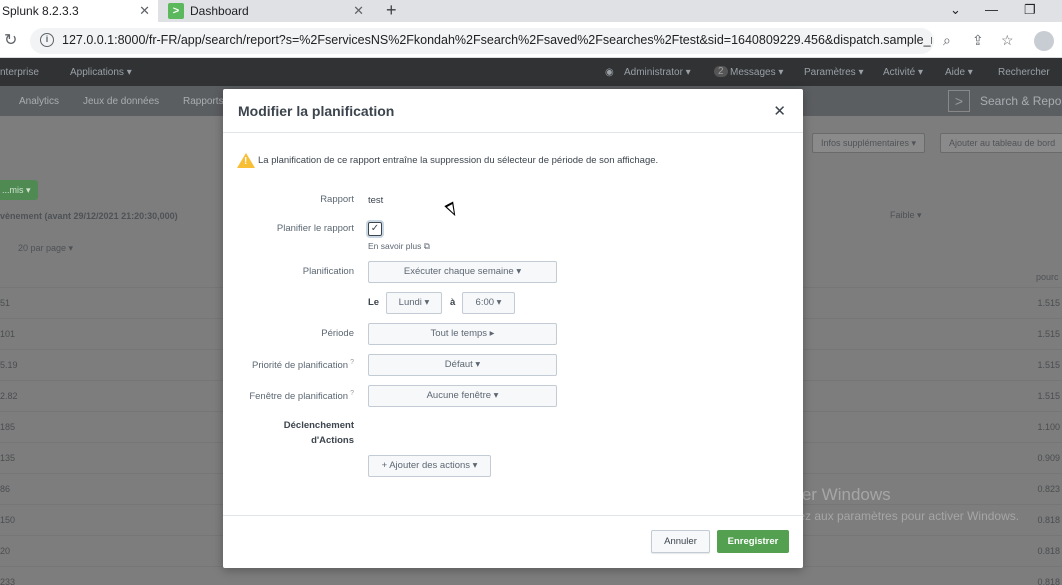 The width and height of the screenshot is (1062, 585). I want to click on tab-splunk: Splunk 8.2.3.3 ✕, so click(79, 11).